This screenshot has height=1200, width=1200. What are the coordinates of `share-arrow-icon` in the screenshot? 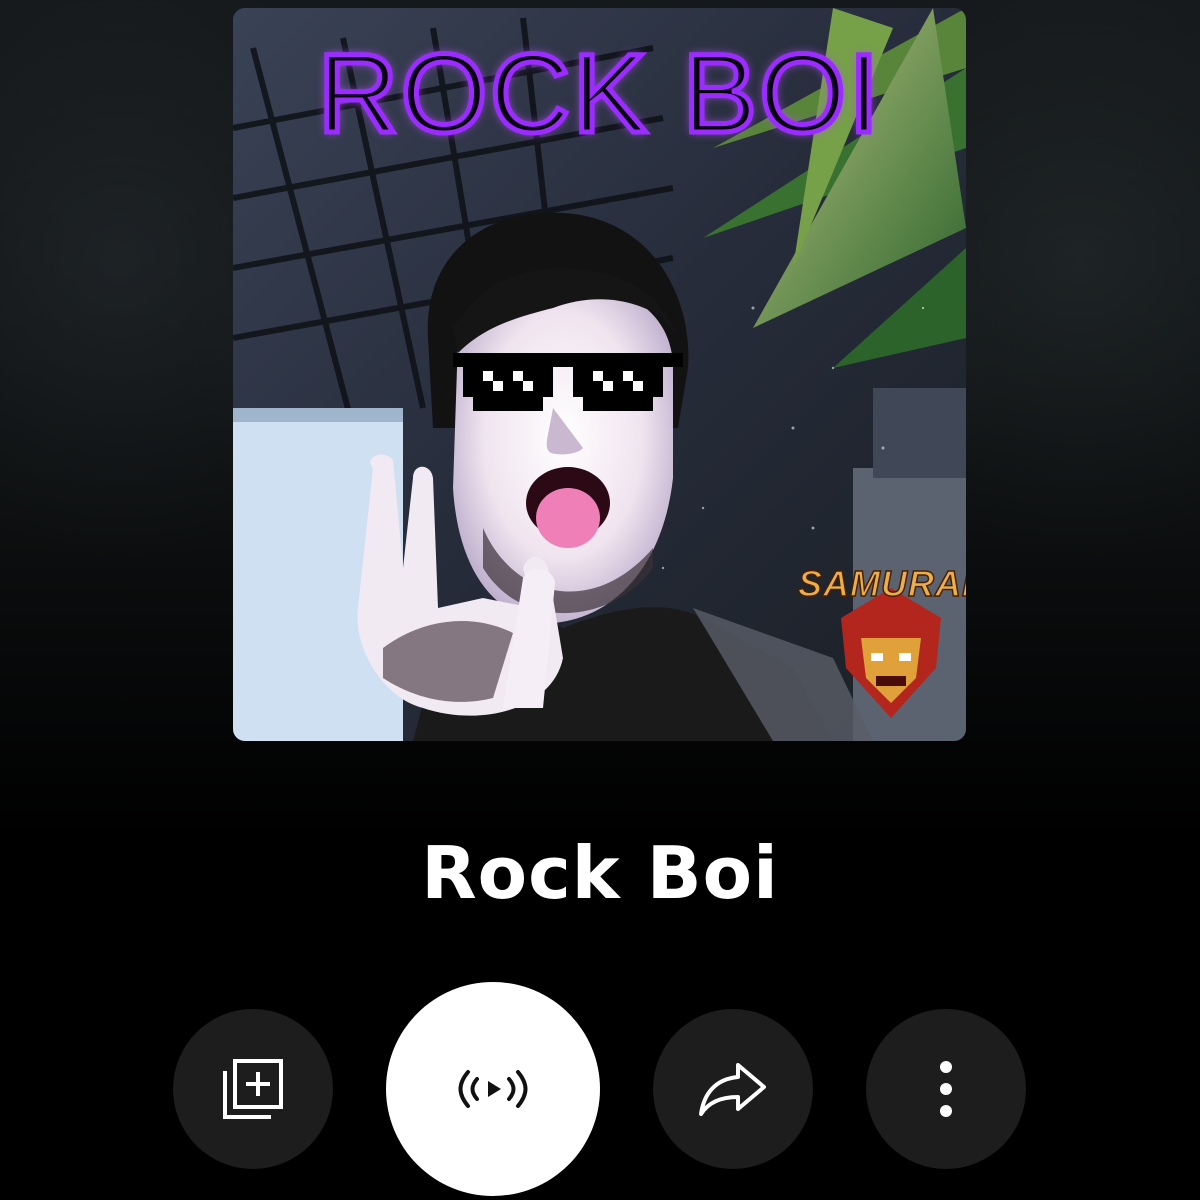 It's located at (732, 1089).